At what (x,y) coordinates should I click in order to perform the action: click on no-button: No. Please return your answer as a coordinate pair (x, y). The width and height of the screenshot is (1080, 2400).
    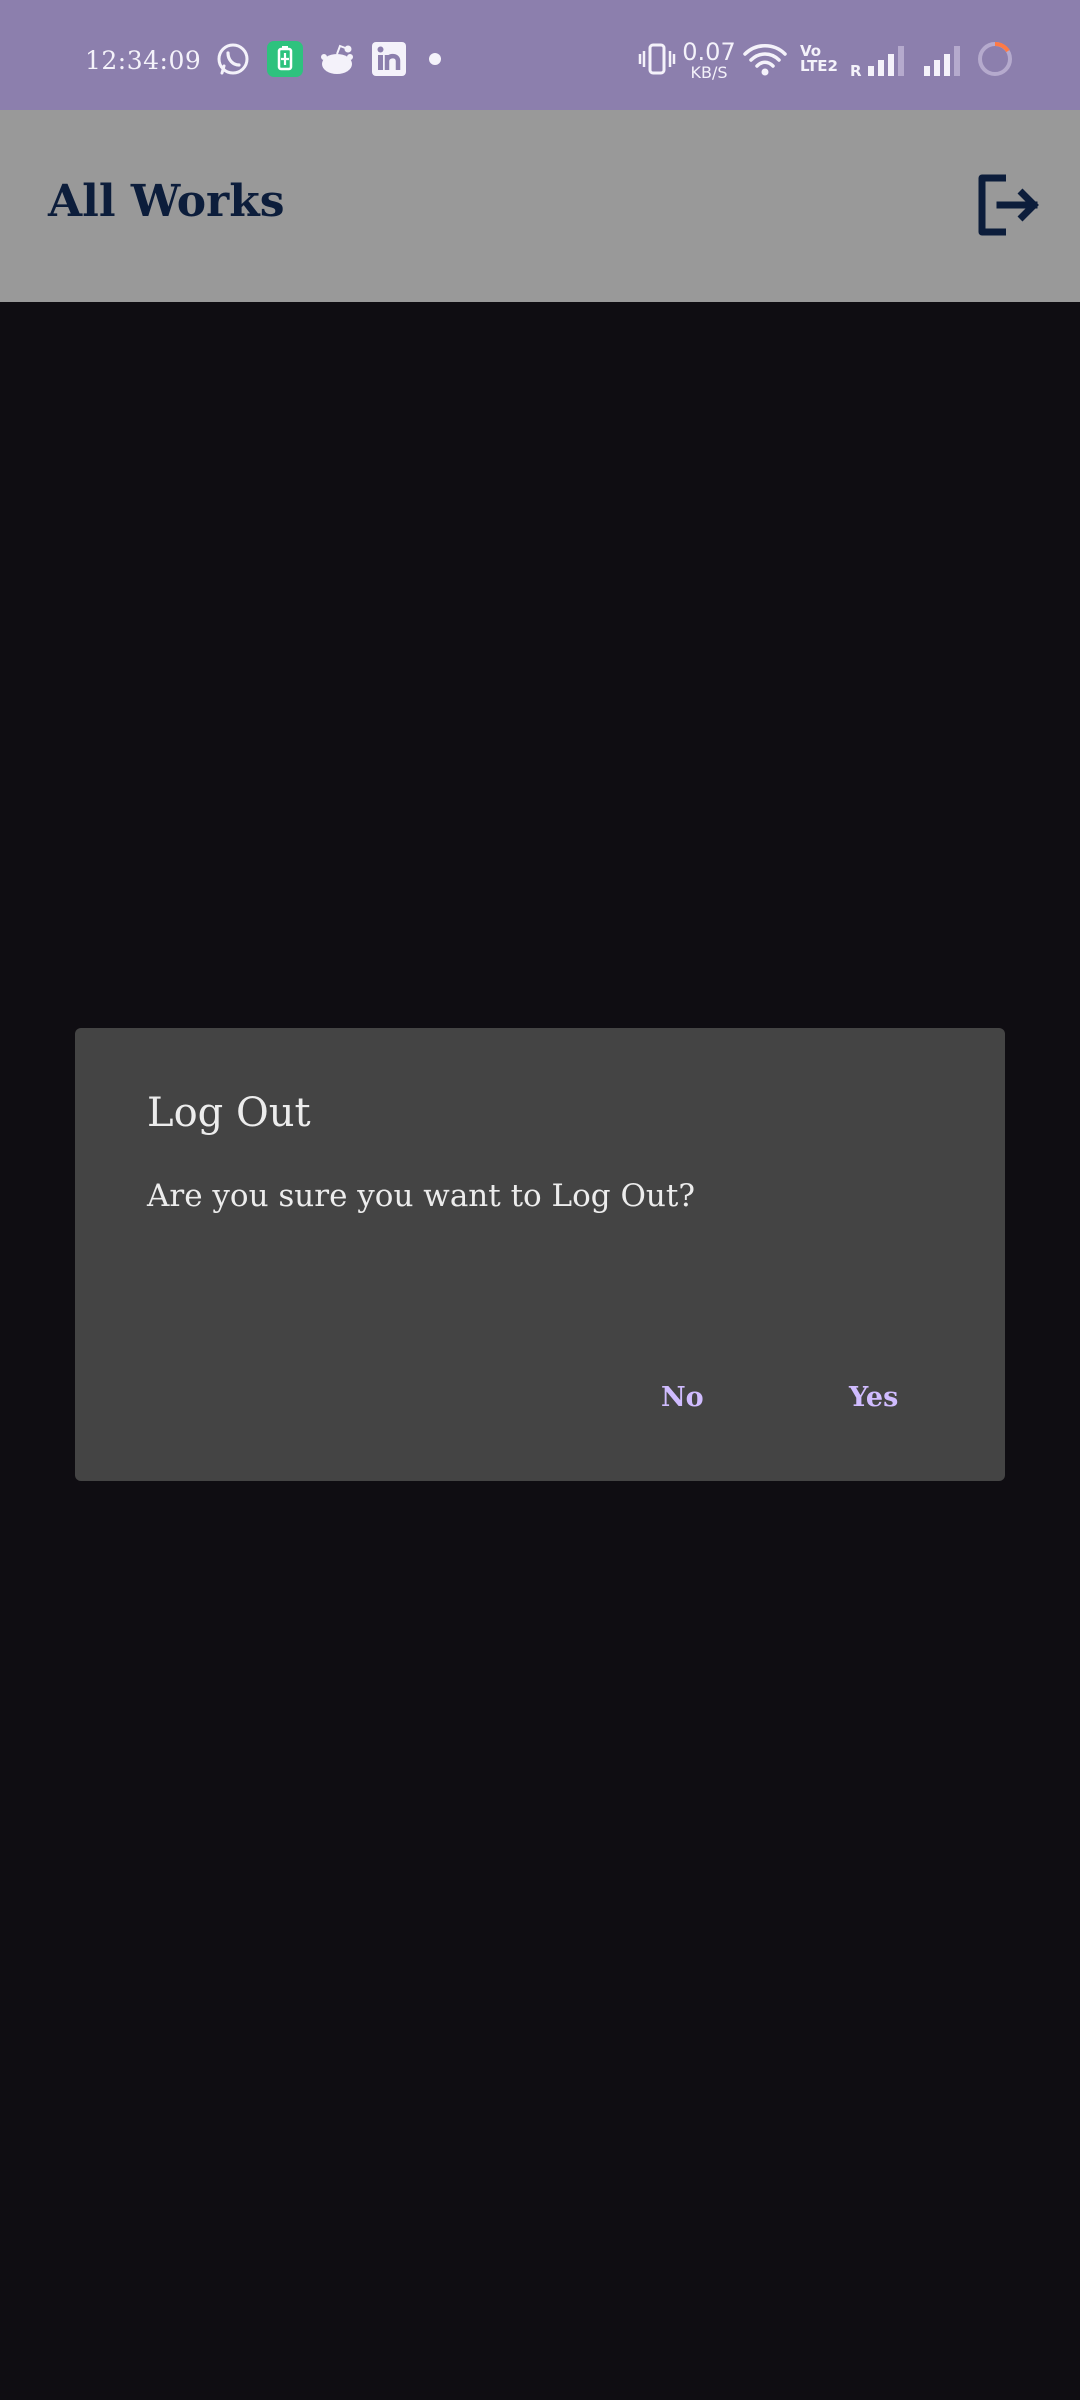
    Looking at the image, I should click on (682, 1397).